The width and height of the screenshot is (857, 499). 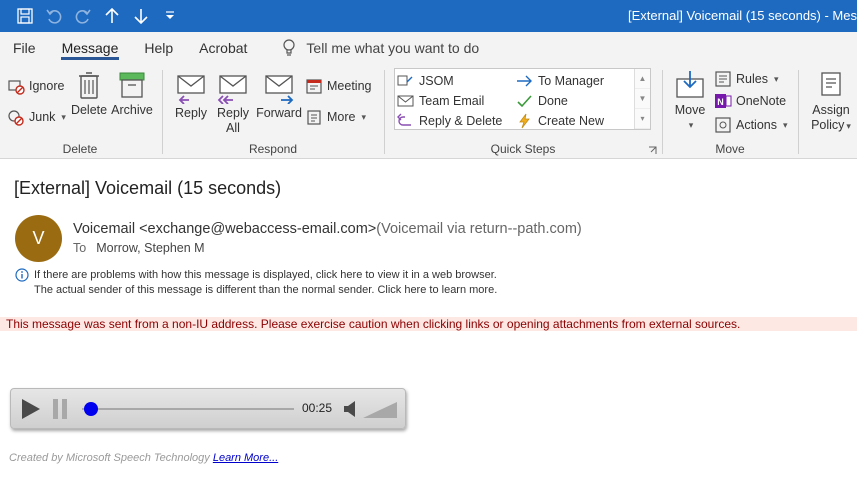 What do you see at coordinates (191, 89) in the screenshot?
I see `reply-icon` at bounding box center [191, 89].